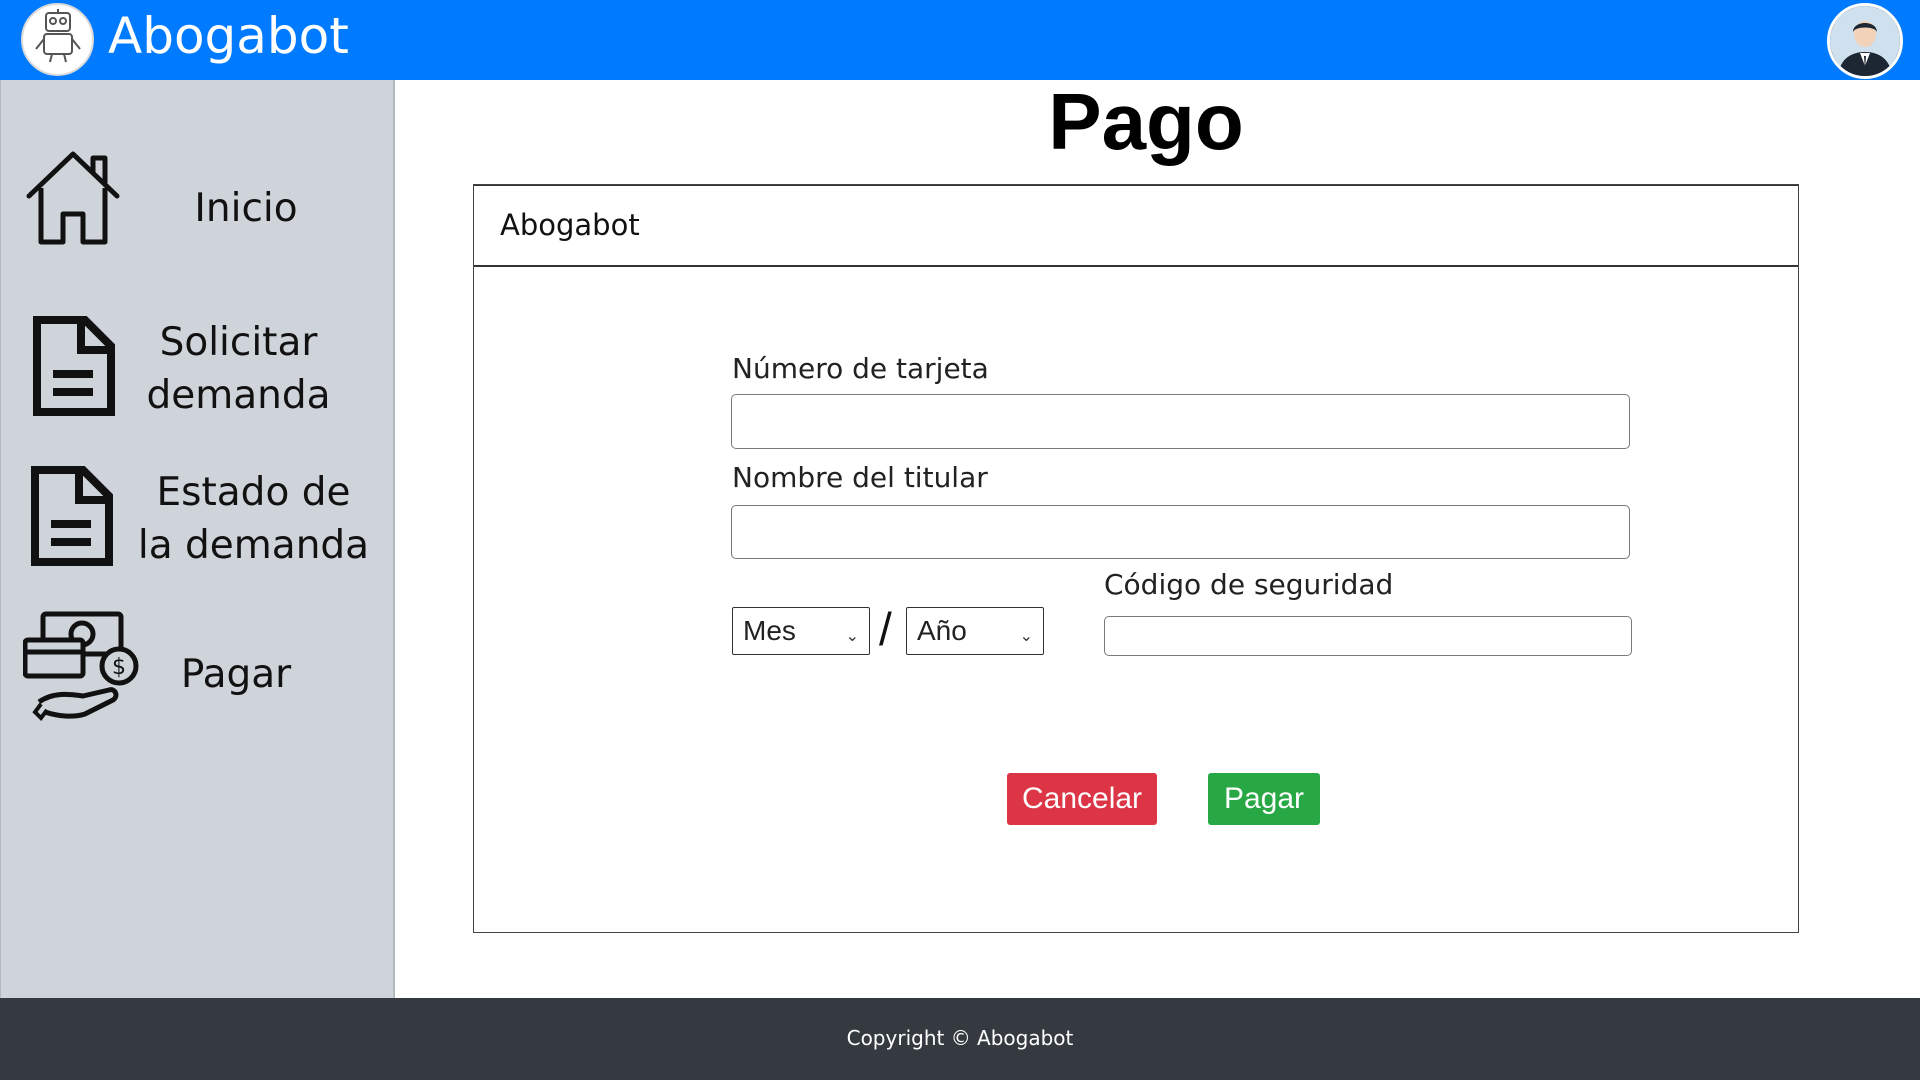  Describe the element at coordinates (860, 368) in the screenshot. I see `card-number-label: Número de tarjeta` at that location.